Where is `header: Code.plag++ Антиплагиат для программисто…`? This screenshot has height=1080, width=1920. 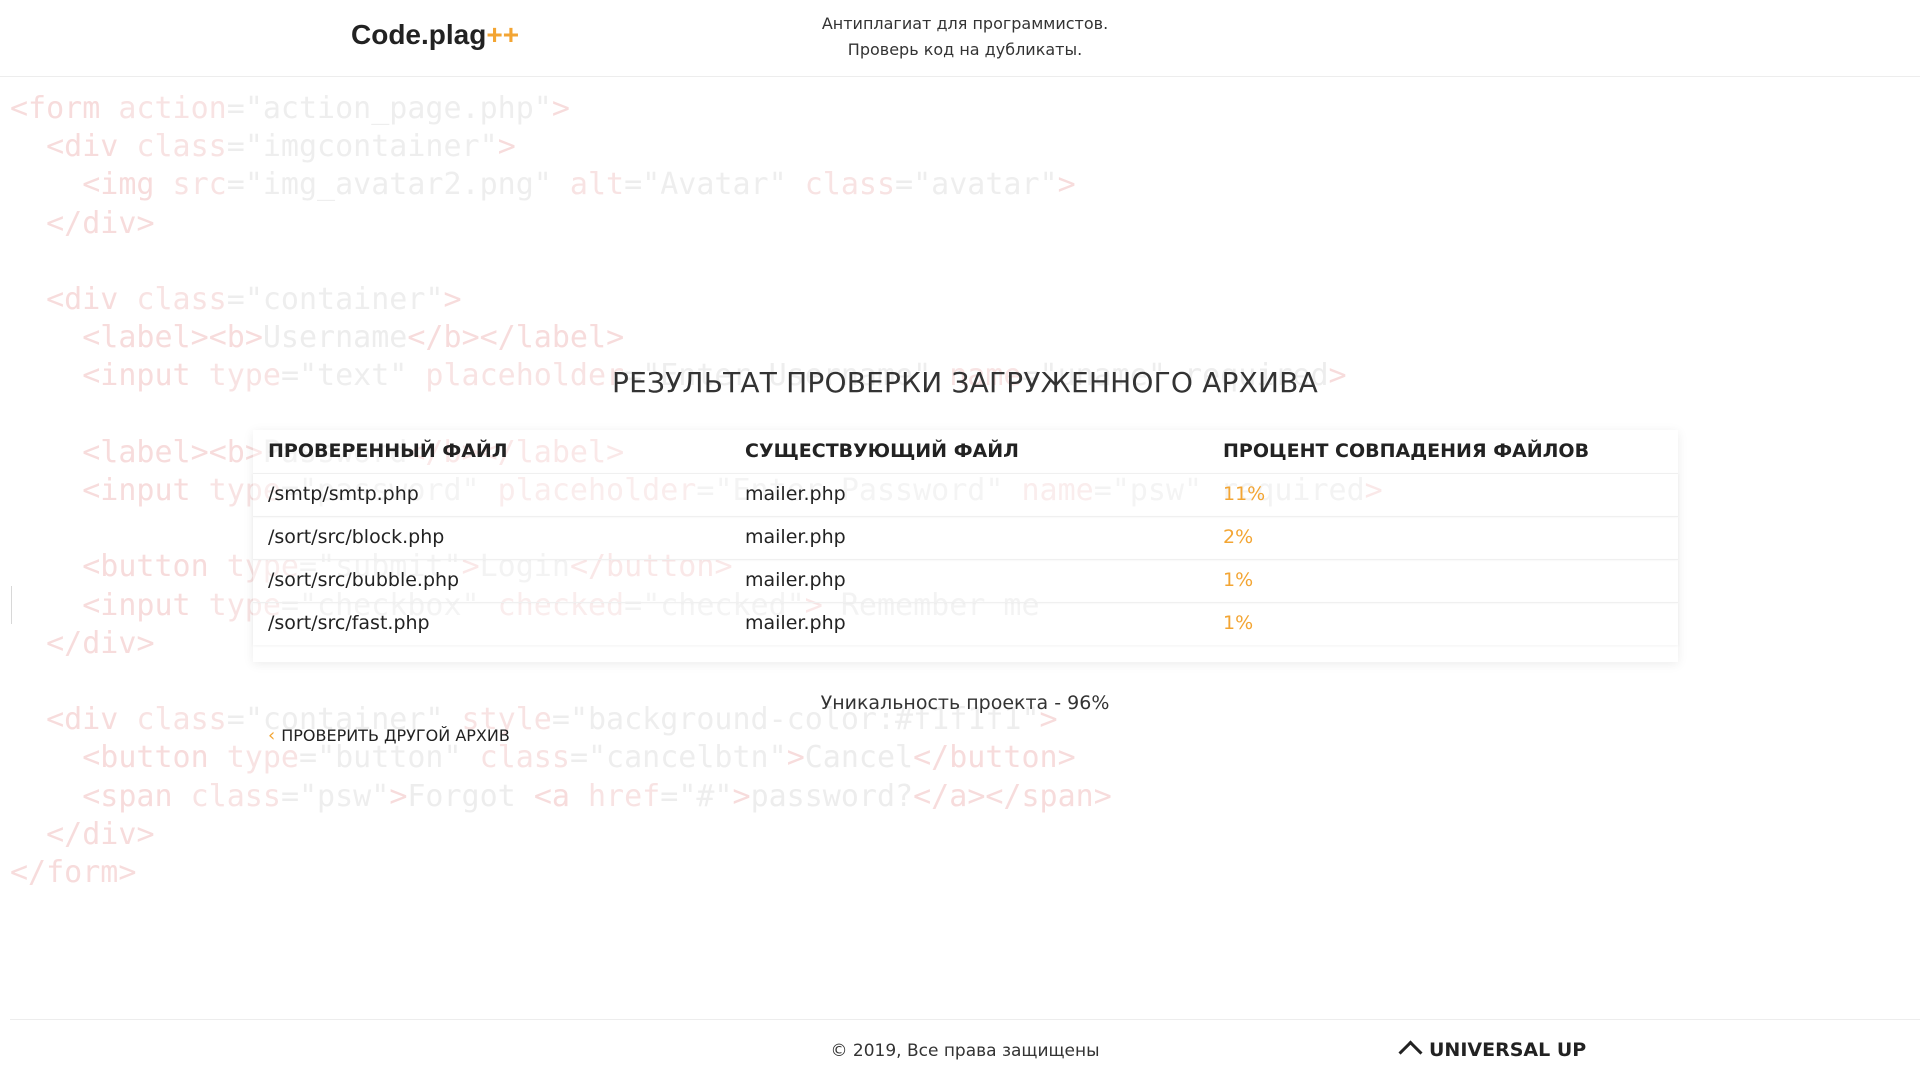
header: Code.plag++ Антиплагиат для программисто… is located at coordinates (960, 38).